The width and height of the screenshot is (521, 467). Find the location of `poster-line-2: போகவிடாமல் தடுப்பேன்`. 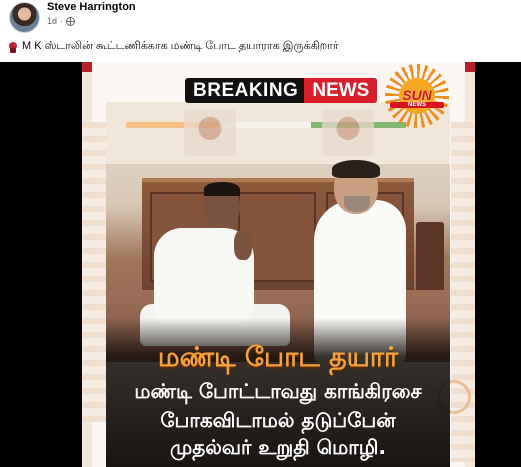

poster-line-2: போகவிடாமல் தடுப்பேன் is located at coordinates (278, 420).